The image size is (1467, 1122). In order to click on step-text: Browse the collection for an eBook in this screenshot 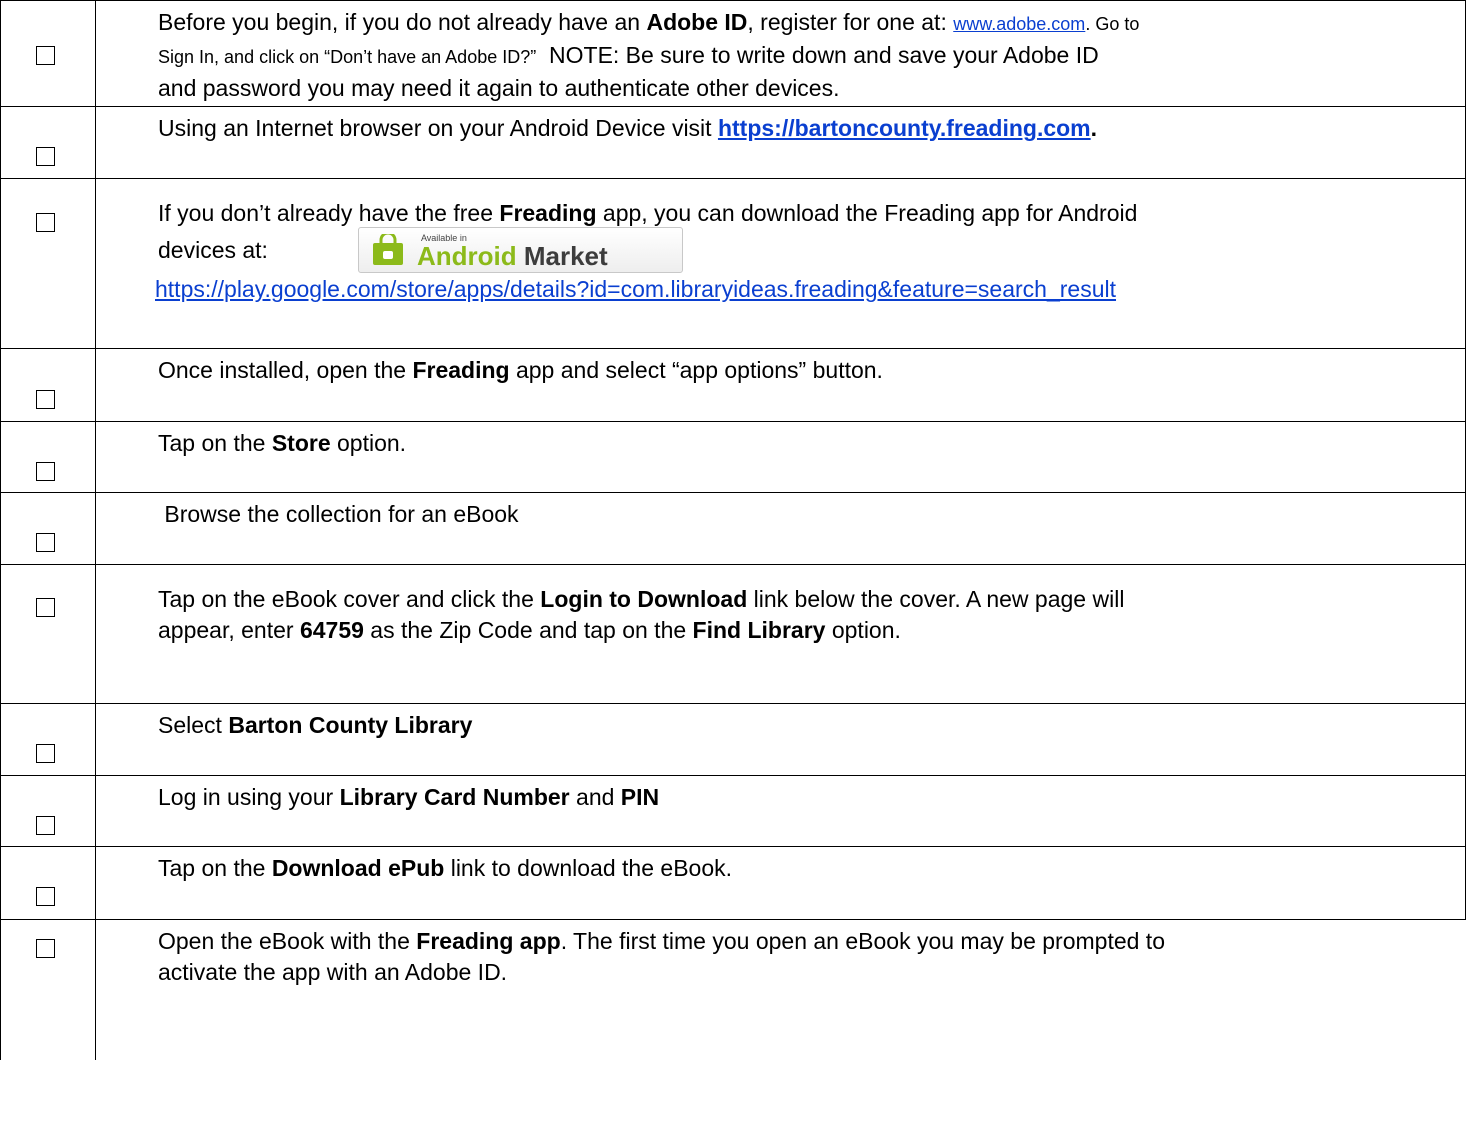, I will do `click(780, 528)`.